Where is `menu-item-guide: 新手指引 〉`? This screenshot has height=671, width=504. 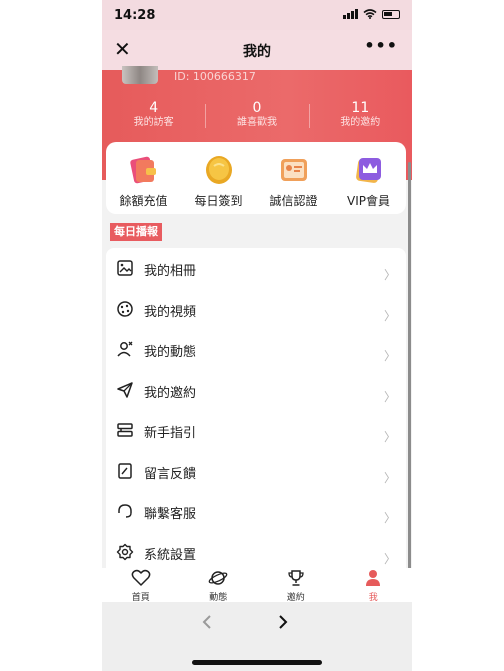 menu-item-guide: 新手指引 〉 is located at coordinates (256, 430).